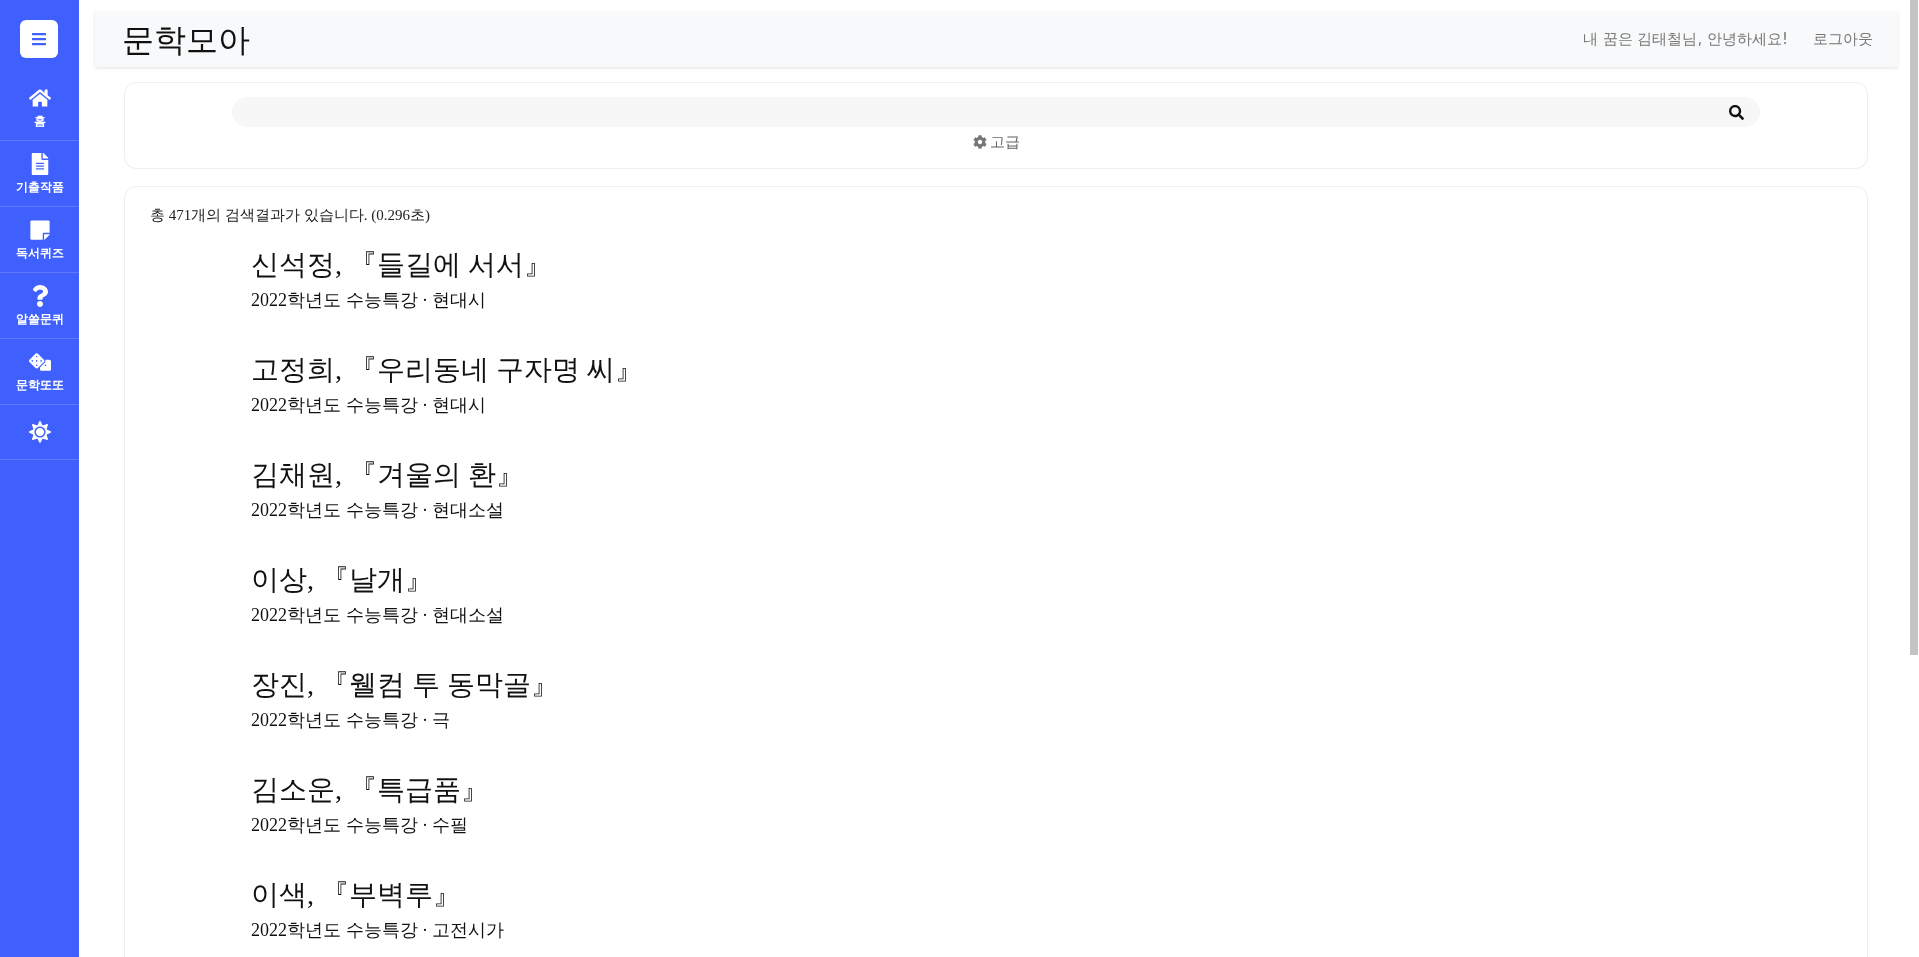  I want to click on result-title-link: 이색, 『부벽루』, so click(356, 895).